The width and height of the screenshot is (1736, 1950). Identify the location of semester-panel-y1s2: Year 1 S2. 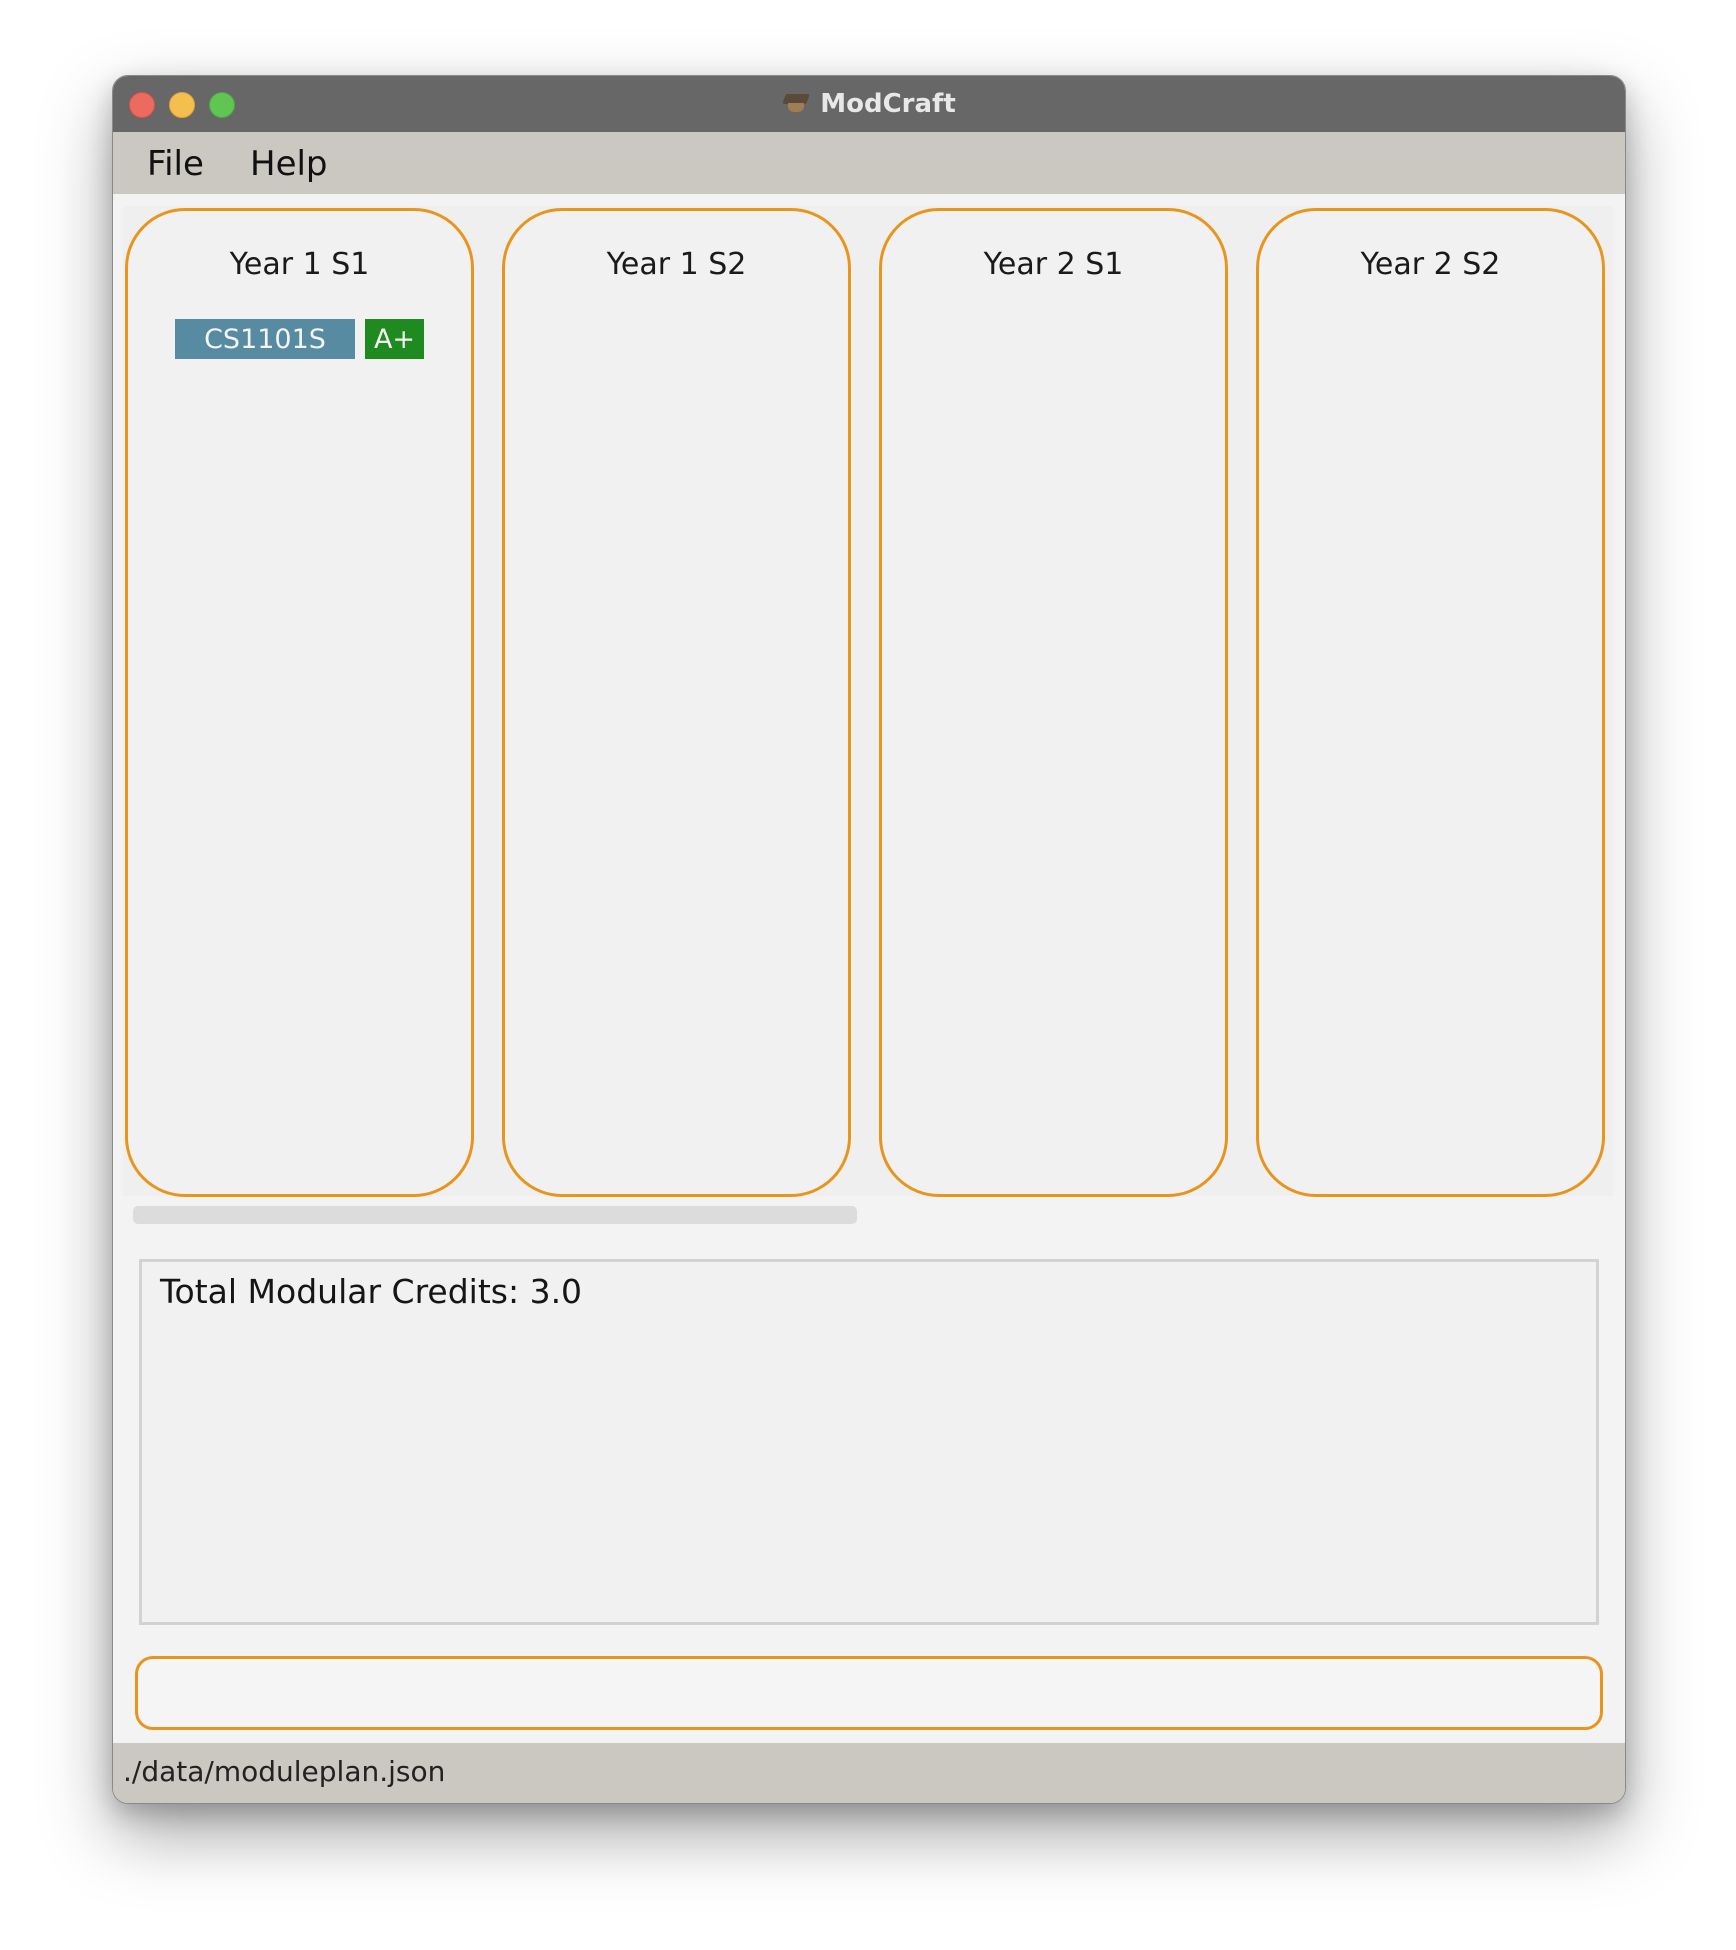
(676, 702).